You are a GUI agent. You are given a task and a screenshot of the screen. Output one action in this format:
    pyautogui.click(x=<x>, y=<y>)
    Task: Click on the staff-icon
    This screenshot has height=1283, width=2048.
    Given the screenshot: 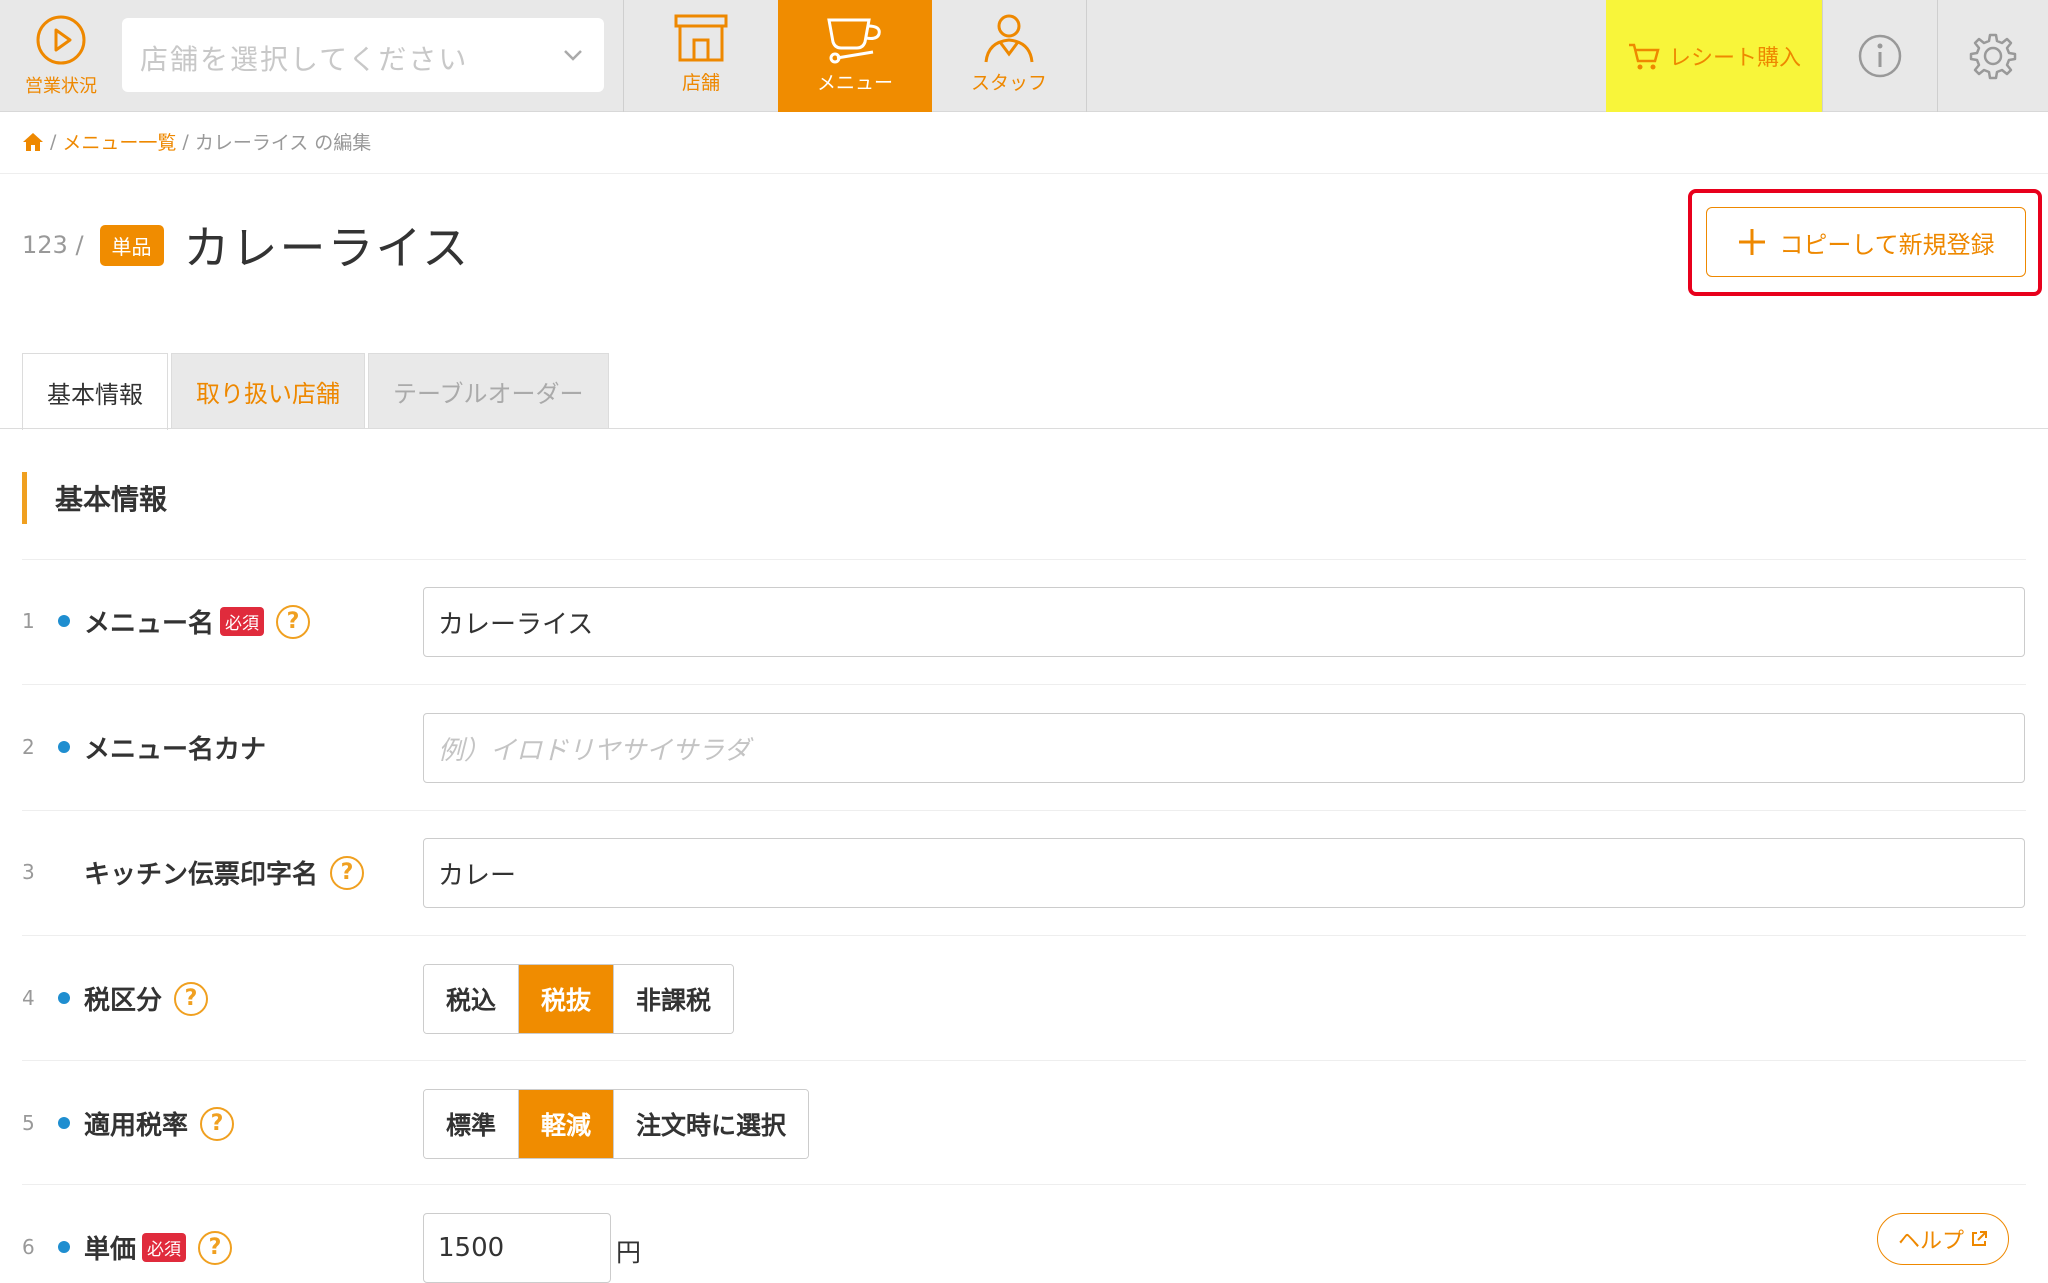 What is the action you would take?
    pyautogui.click(x=1009, y=38)
    